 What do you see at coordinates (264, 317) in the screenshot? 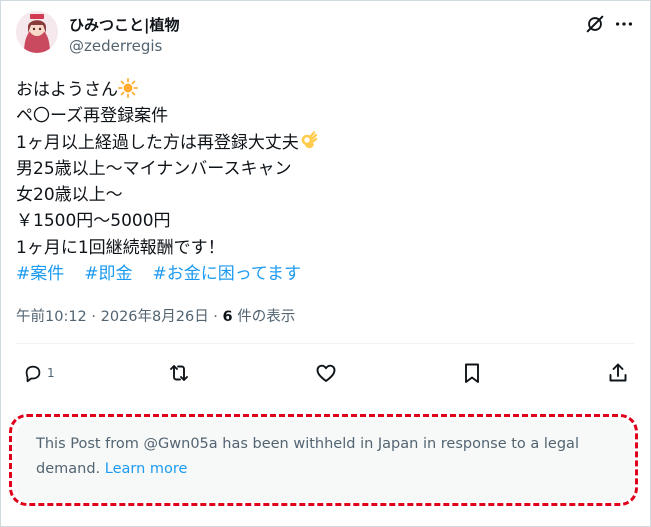
I see `views-label: 件の表示` at bounding box center [264, 317].